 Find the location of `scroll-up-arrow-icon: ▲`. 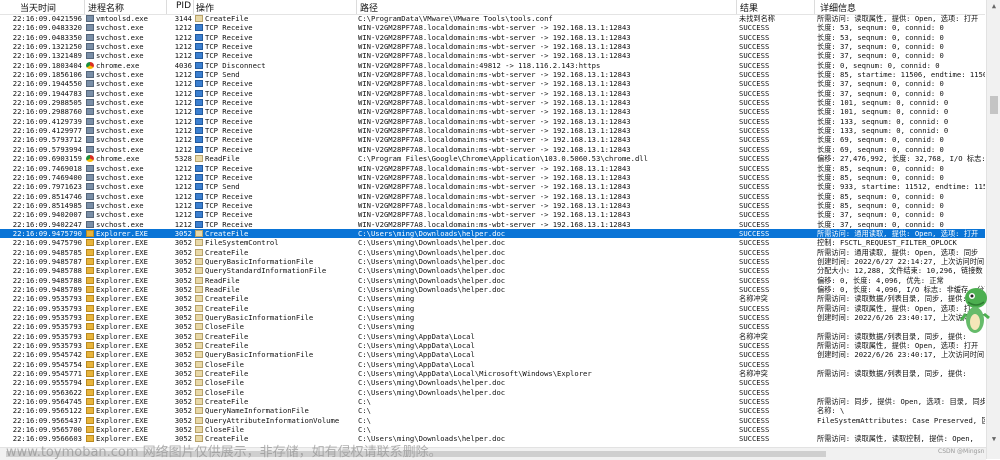

scroll-up-arrow-icon: ▲ is located at coordinates (994, 6).